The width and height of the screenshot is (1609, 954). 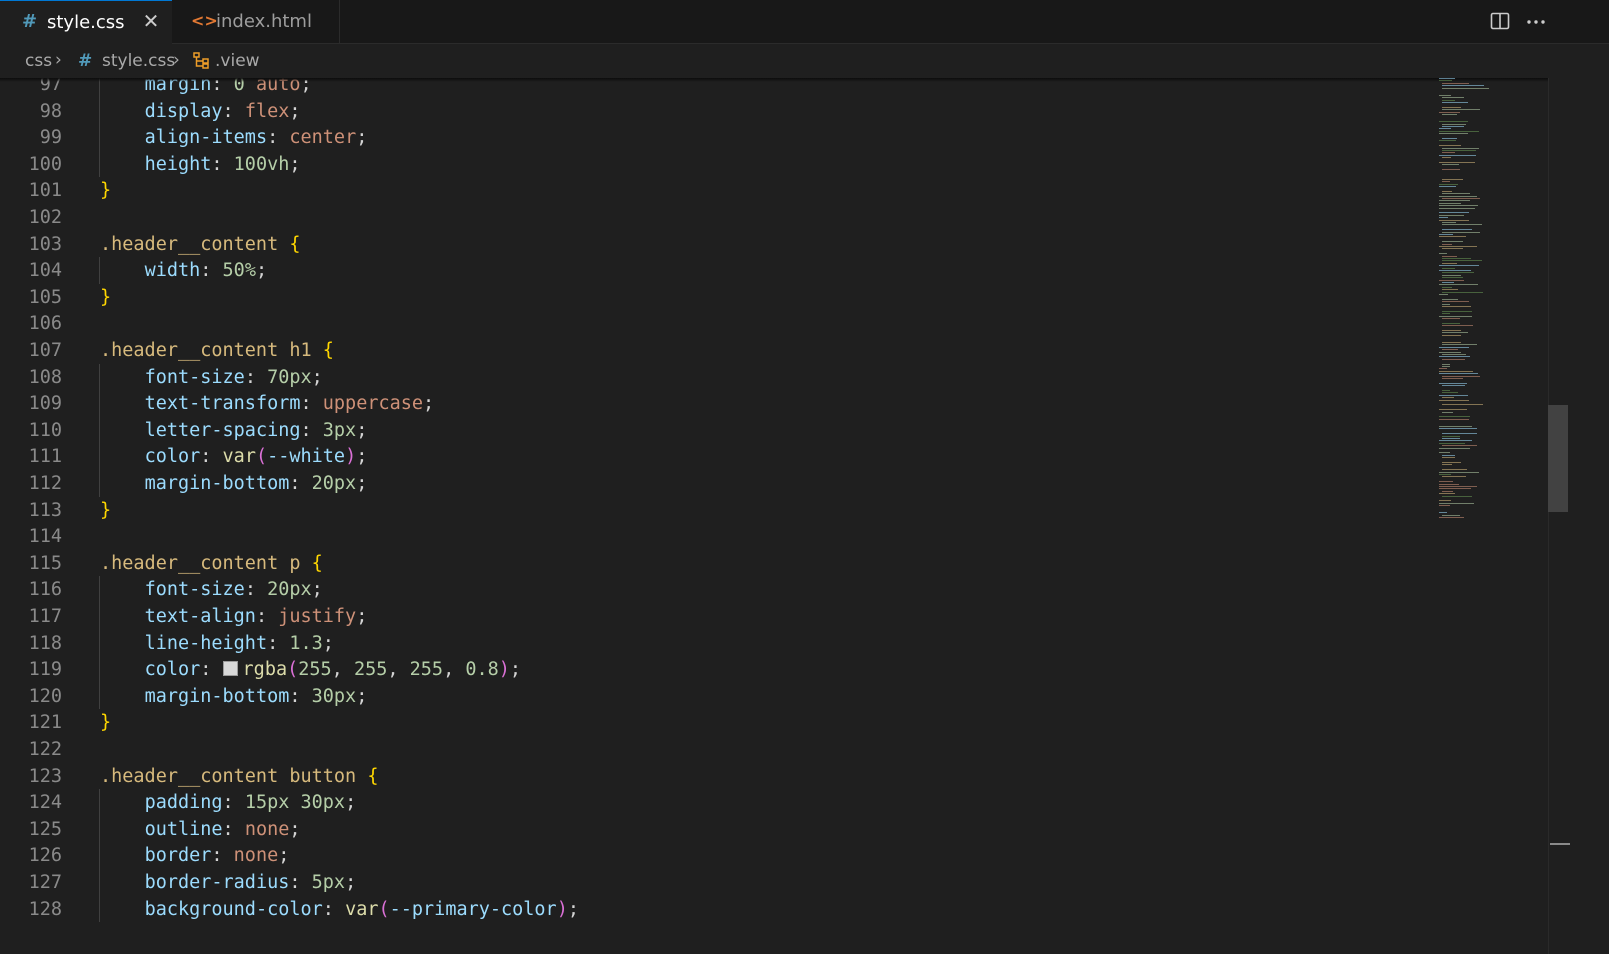 I want to click on code-line: 110 letter-spacing: 3px;, so click(x=720, y=430).